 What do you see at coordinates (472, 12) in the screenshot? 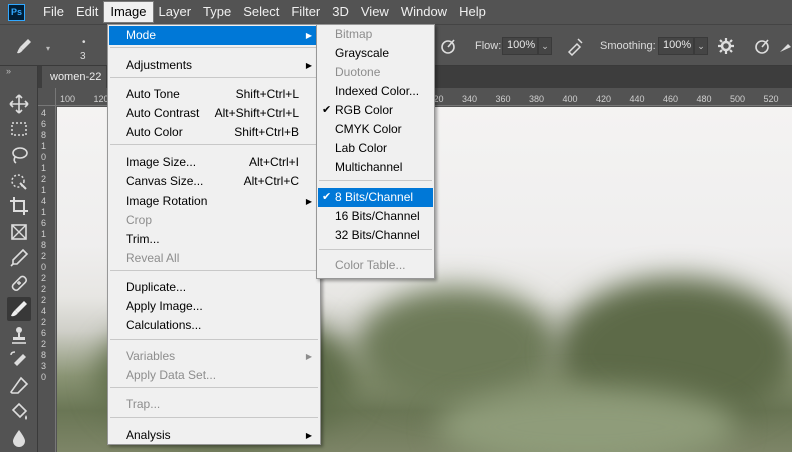
I see `menu-help: Help` at bounding box center [472, 12].